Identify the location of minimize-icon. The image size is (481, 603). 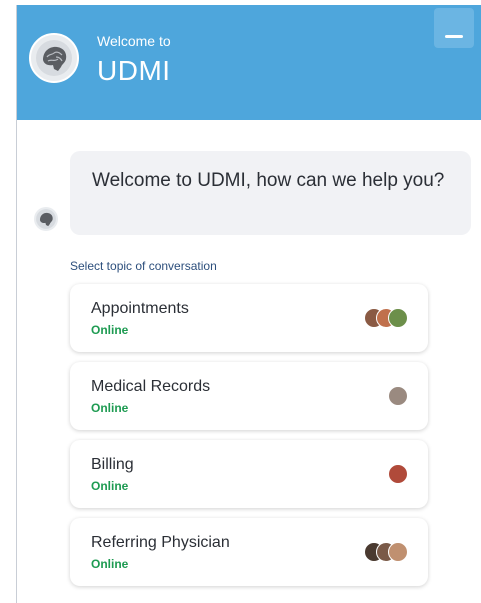
(454, 36).